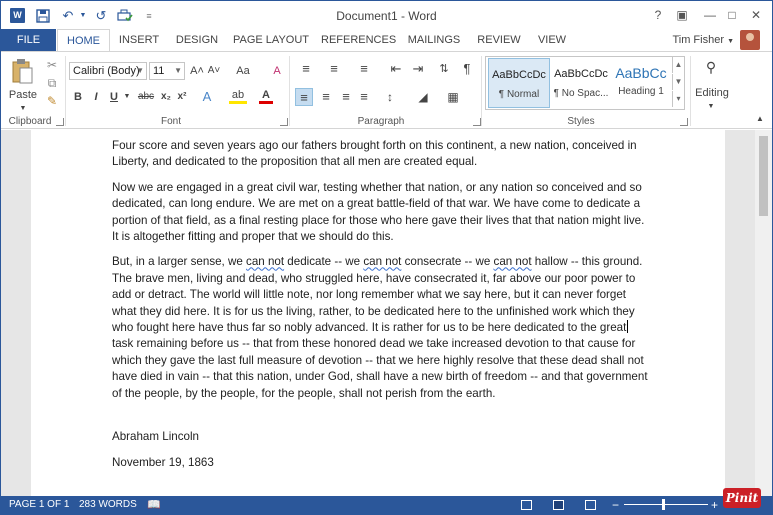 The height and width of the screenshot is (515, 773). Describe the element at coordinates (423, 97) in the screenshot. I see `shading-icon: ◢` at that location.